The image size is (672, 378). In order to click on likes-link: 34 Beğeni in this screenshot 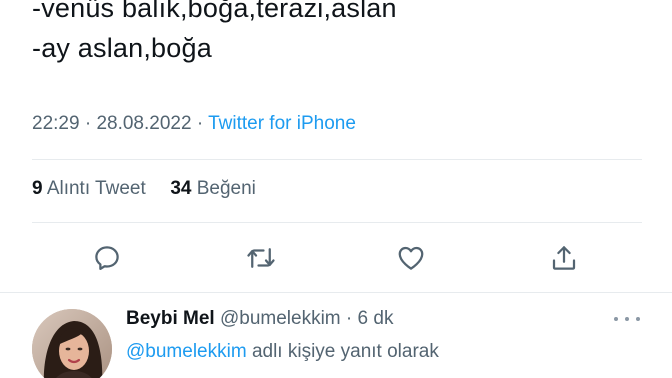, I will do `click(213, 188)`.